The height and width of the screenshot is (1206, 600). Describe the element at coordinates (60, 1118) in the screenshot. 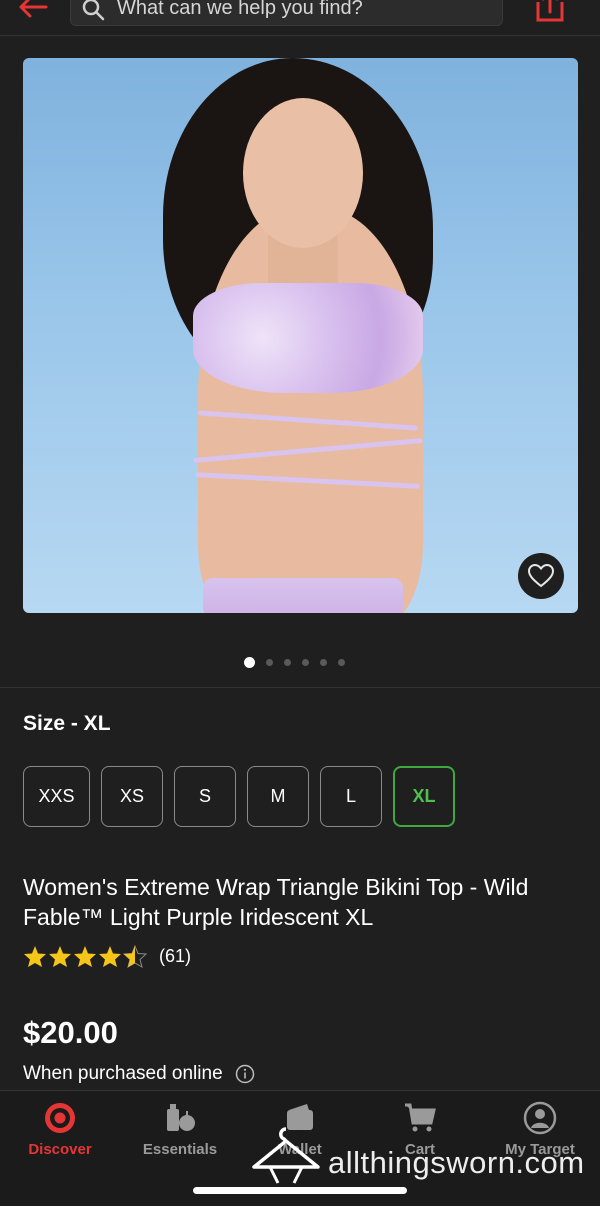

I see `target-logo-icon` at that location.